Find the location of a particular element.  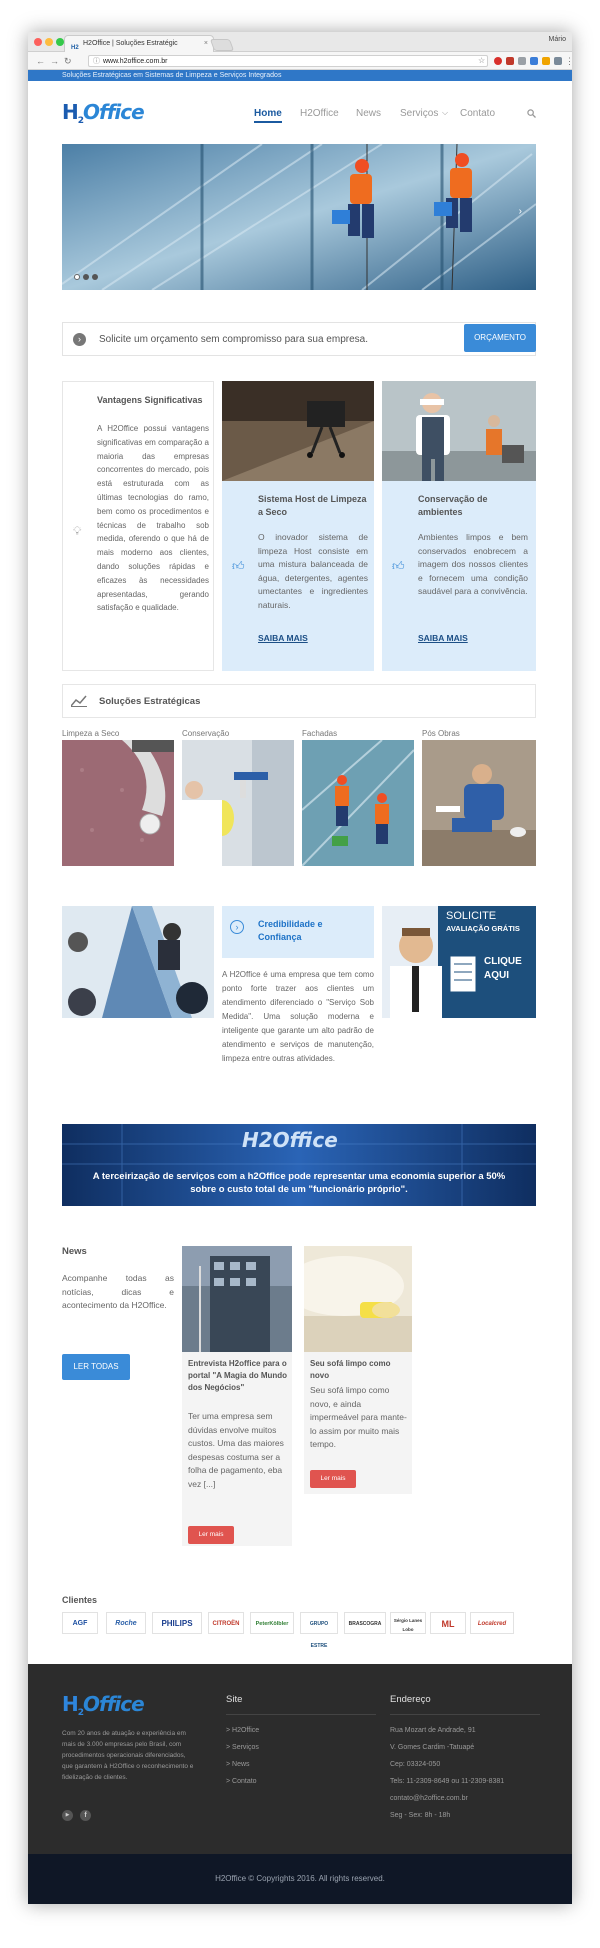

reload-icon: ↻ is located at coordinates (68, 61).